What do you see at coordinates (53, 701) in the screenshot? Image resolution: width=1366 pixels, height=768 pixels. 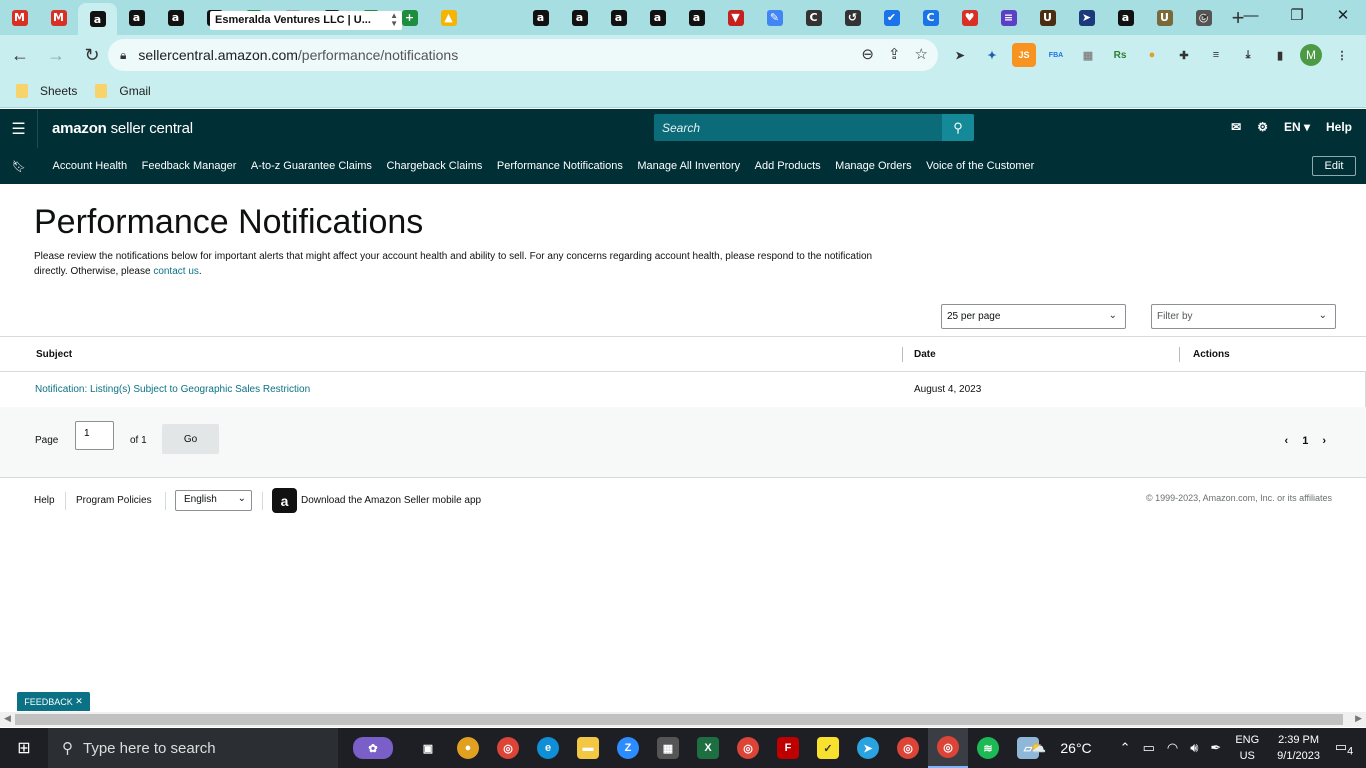 I see `feedback-button: FEEDBACK ✕` at bounding box center [53, 701].